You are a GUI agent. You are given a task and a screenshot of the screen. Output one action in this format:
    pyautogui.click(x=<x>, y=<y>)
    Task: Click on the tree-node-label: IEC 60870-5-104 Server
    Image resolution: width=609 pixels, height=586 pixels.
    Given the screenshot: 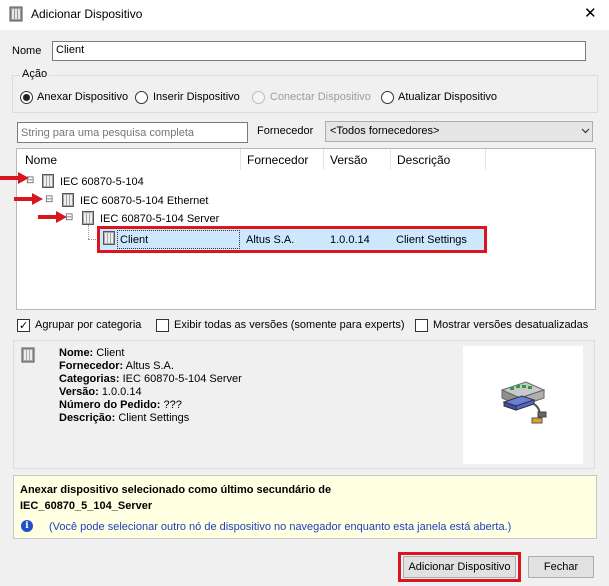 What is the action you would take?
    pyautogui.click(x=159, y=219)
    